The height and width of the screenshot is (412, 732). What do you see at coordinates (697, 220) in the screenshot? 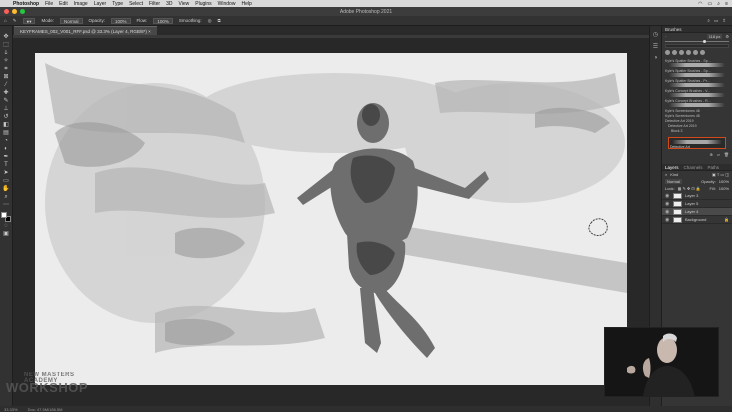
I see `layer-row: ◉ Background 🔒` at bounding box center [697, 220].